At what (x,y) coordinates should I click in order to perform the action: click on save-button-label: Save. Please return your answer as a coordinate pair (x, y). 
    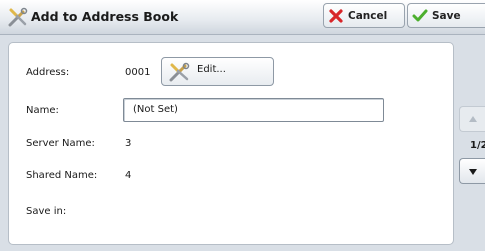
    Looking at the image, I should click on (446, 15).